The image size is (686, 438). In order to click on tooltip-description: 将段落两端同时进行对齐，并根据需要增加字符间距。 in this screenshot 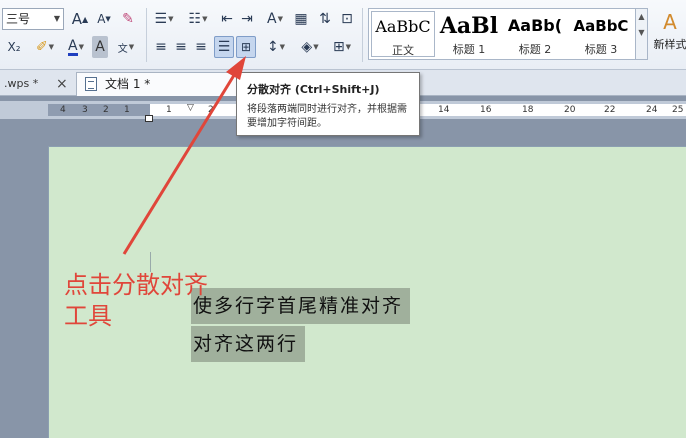, I will do `click(327, 116)`.